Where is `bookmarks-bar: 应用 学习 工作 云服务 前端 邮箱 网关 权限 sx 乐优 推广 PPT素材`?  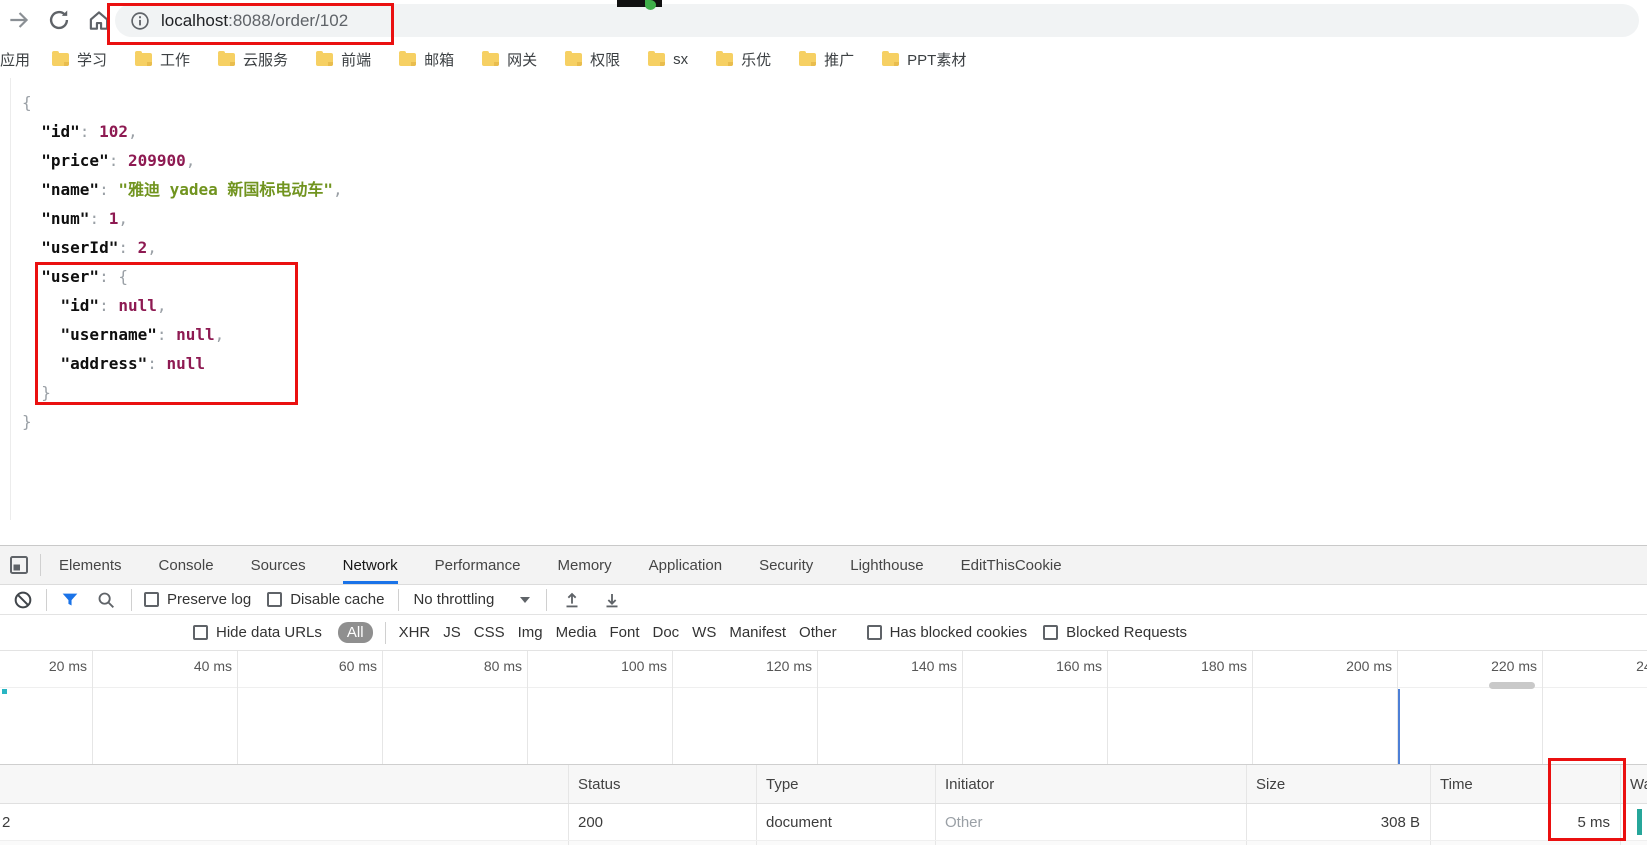
bookmarks-bar: 应用 学习 工作 云服务 前端 邮箱 网关 权限 sx 乐优 推广 PPT素材 is located at coordinates (823, 59).